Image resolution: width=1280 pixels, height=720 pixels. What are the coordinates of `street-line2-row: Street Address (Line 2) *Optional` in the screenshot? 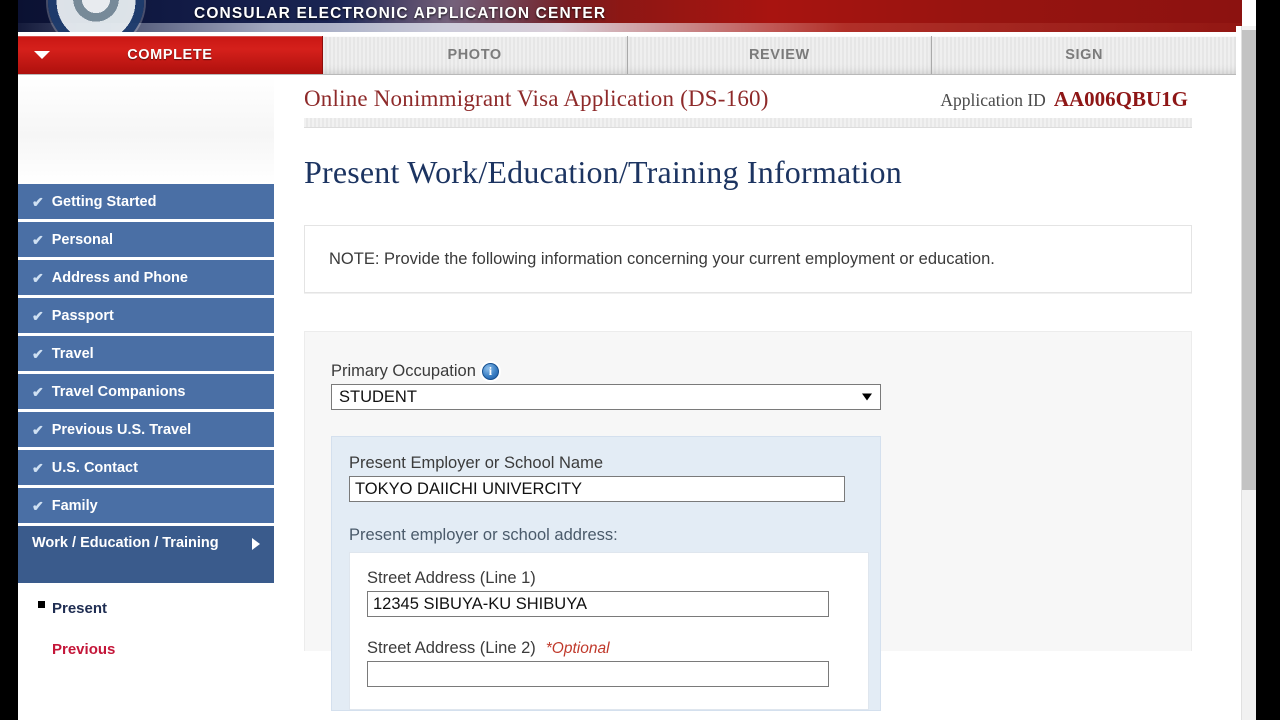 It's located at (617, 663).